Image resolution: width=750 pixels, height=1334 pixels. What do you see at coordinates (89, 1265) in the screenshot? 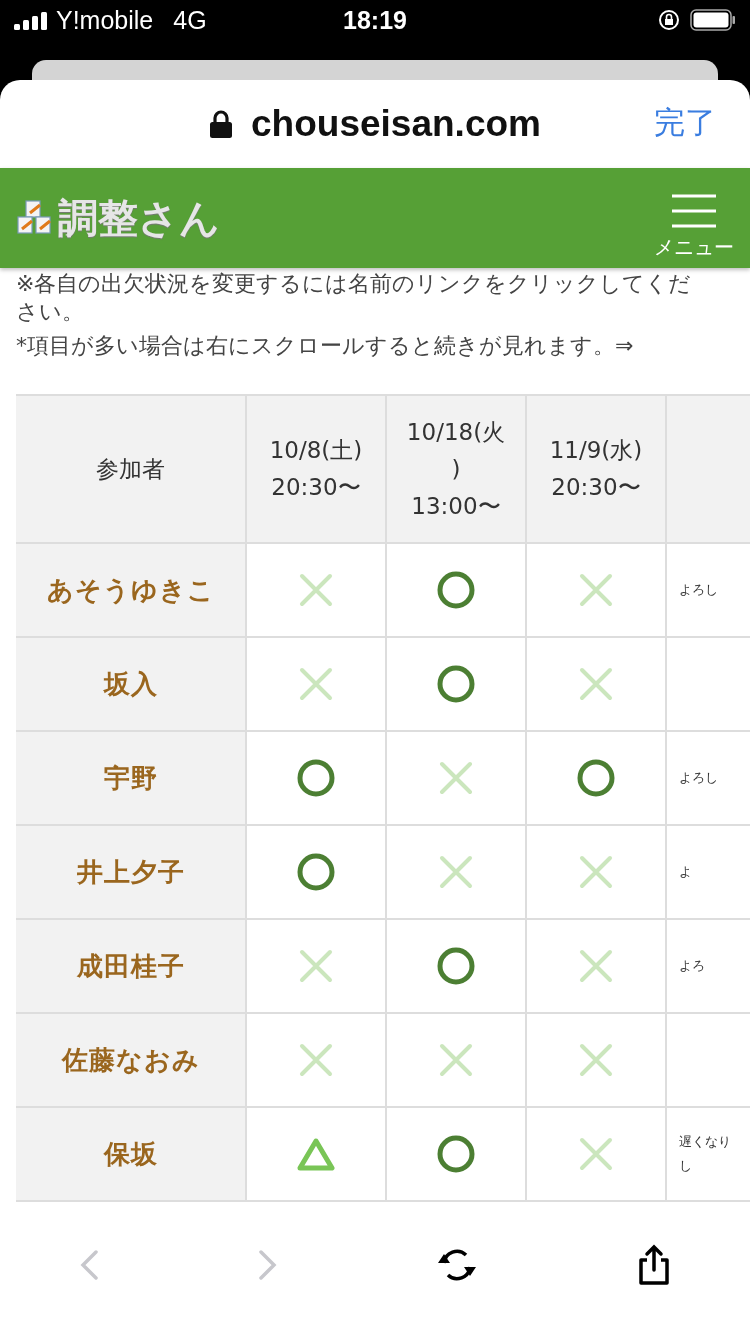
I see `back-chevron-icon` at bounding box center [89, 1265].